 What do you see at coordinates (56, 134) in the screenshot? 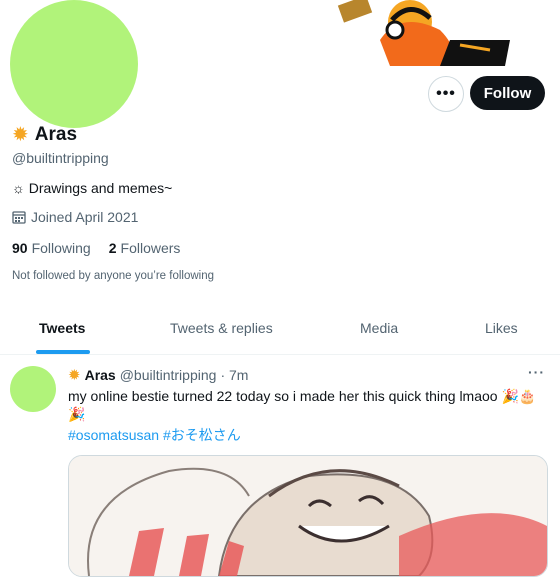
I see `profile-display-name: Aras` at bounding box center [56, 134].